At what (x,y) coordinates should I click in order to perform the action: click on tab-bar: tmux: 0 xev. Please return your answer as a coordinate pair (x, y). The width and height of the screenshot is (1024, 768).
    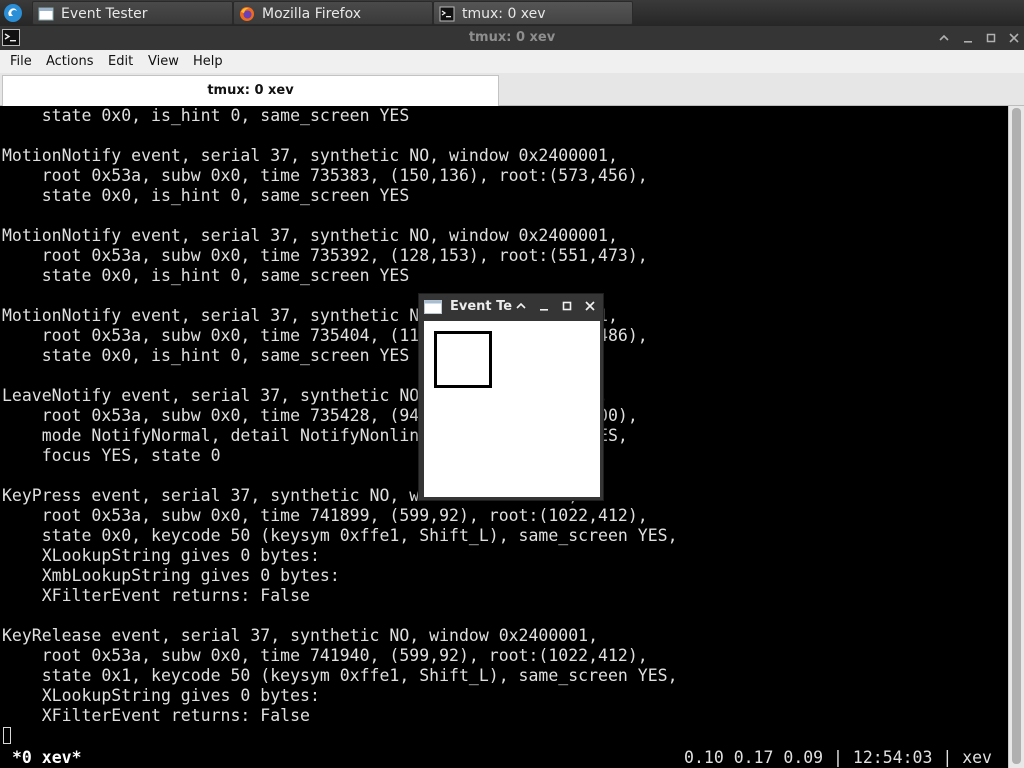
    Looking at the image, I should click on (512, 89).